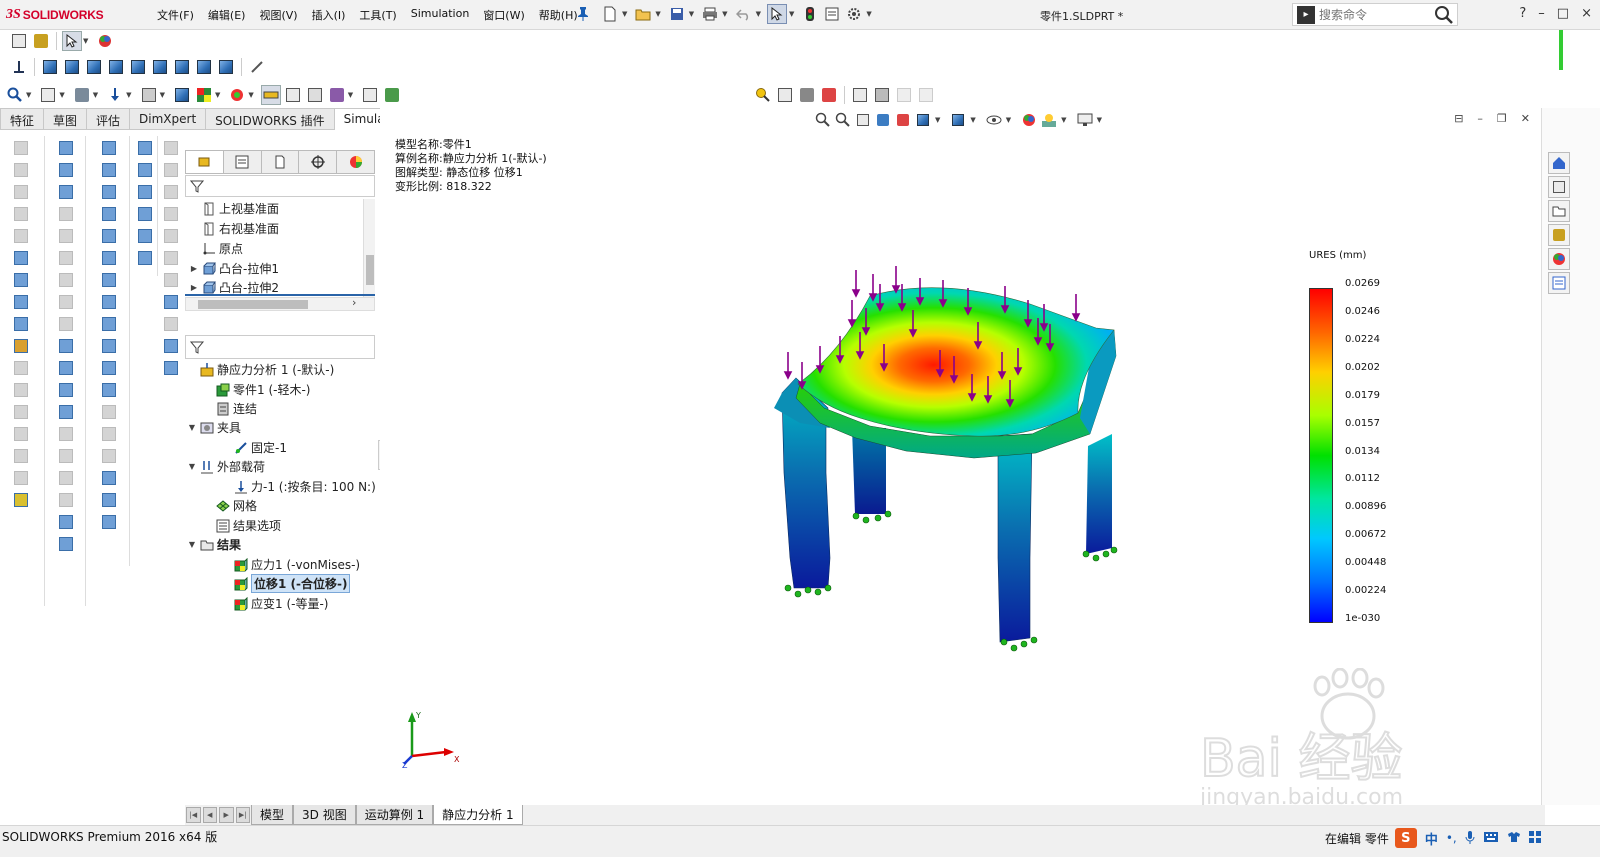  What do you see at coordinates (168, 119) in the screenshot?
I see `tab-dimxpert: DimXpert` at bounding box center [168, 119].